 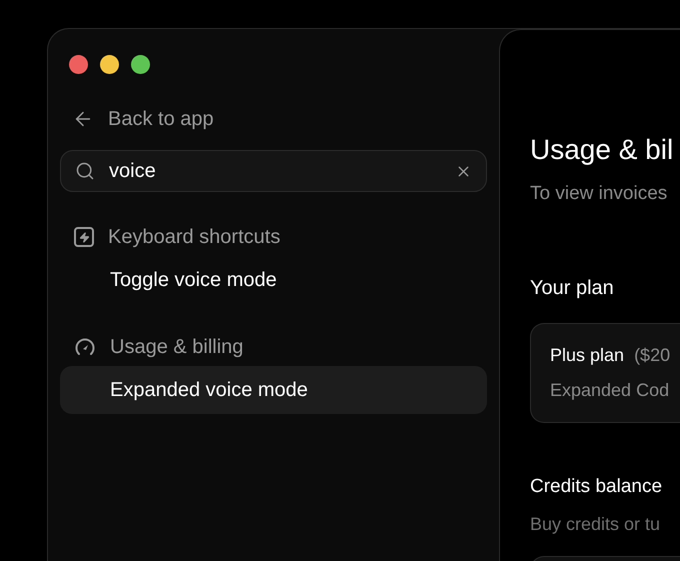 I want to click on back-link: Back to app, so click(x=143, y=119).